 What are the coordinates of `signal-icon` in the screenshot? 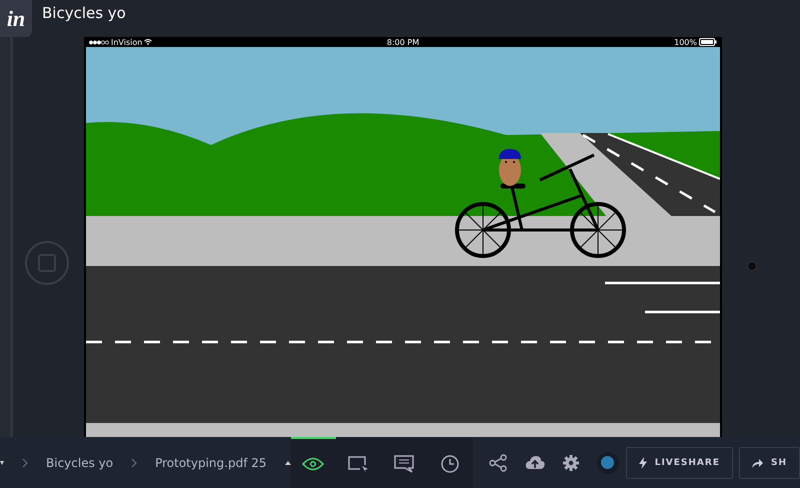 It's located at (99, 42).